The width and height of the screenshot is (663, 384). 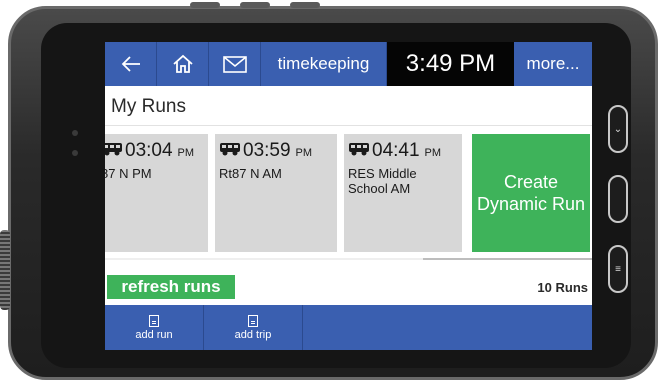 I want to click on home-button, so click(x=183, y=64).